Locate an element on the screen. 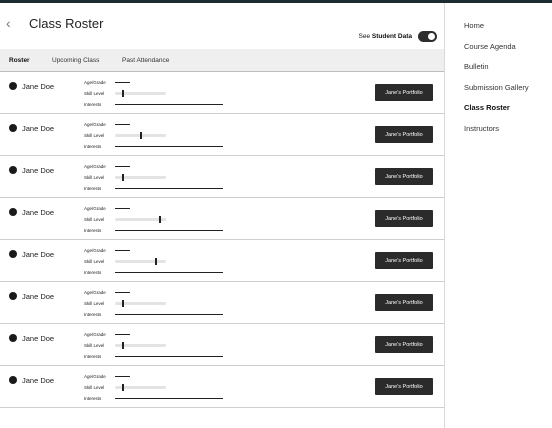 The image size is (552, 428). see-student-data-label: See Student Data is located at coordinates (385, 36).